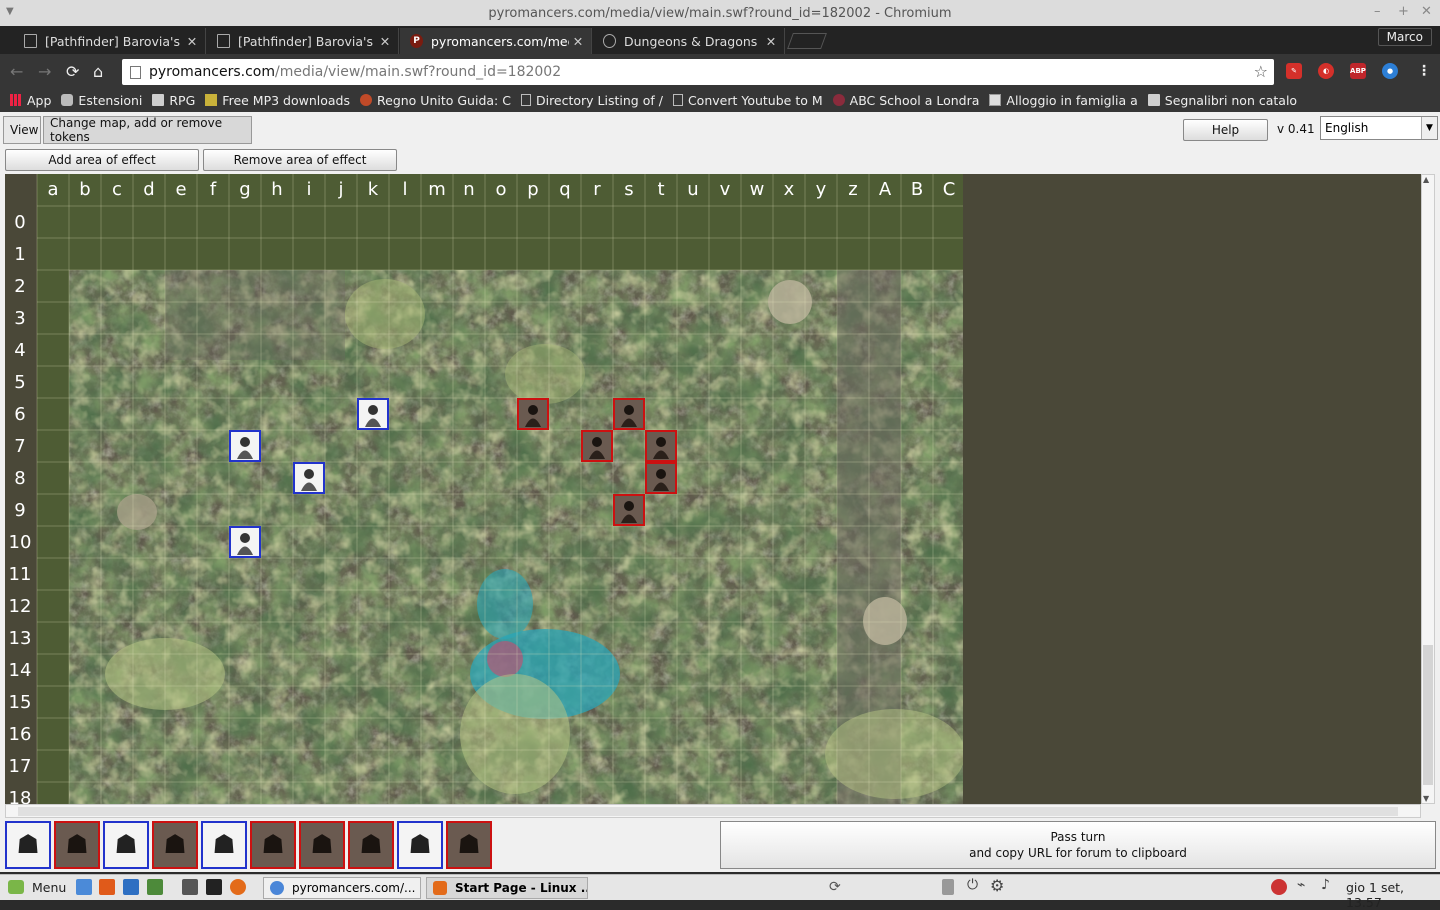 This screenshot has height=910, width=1440. What do you see at coordinates (1377, 11) in the screenshot?
I see `minimize-button: –` at bounding box center [1377, 11].